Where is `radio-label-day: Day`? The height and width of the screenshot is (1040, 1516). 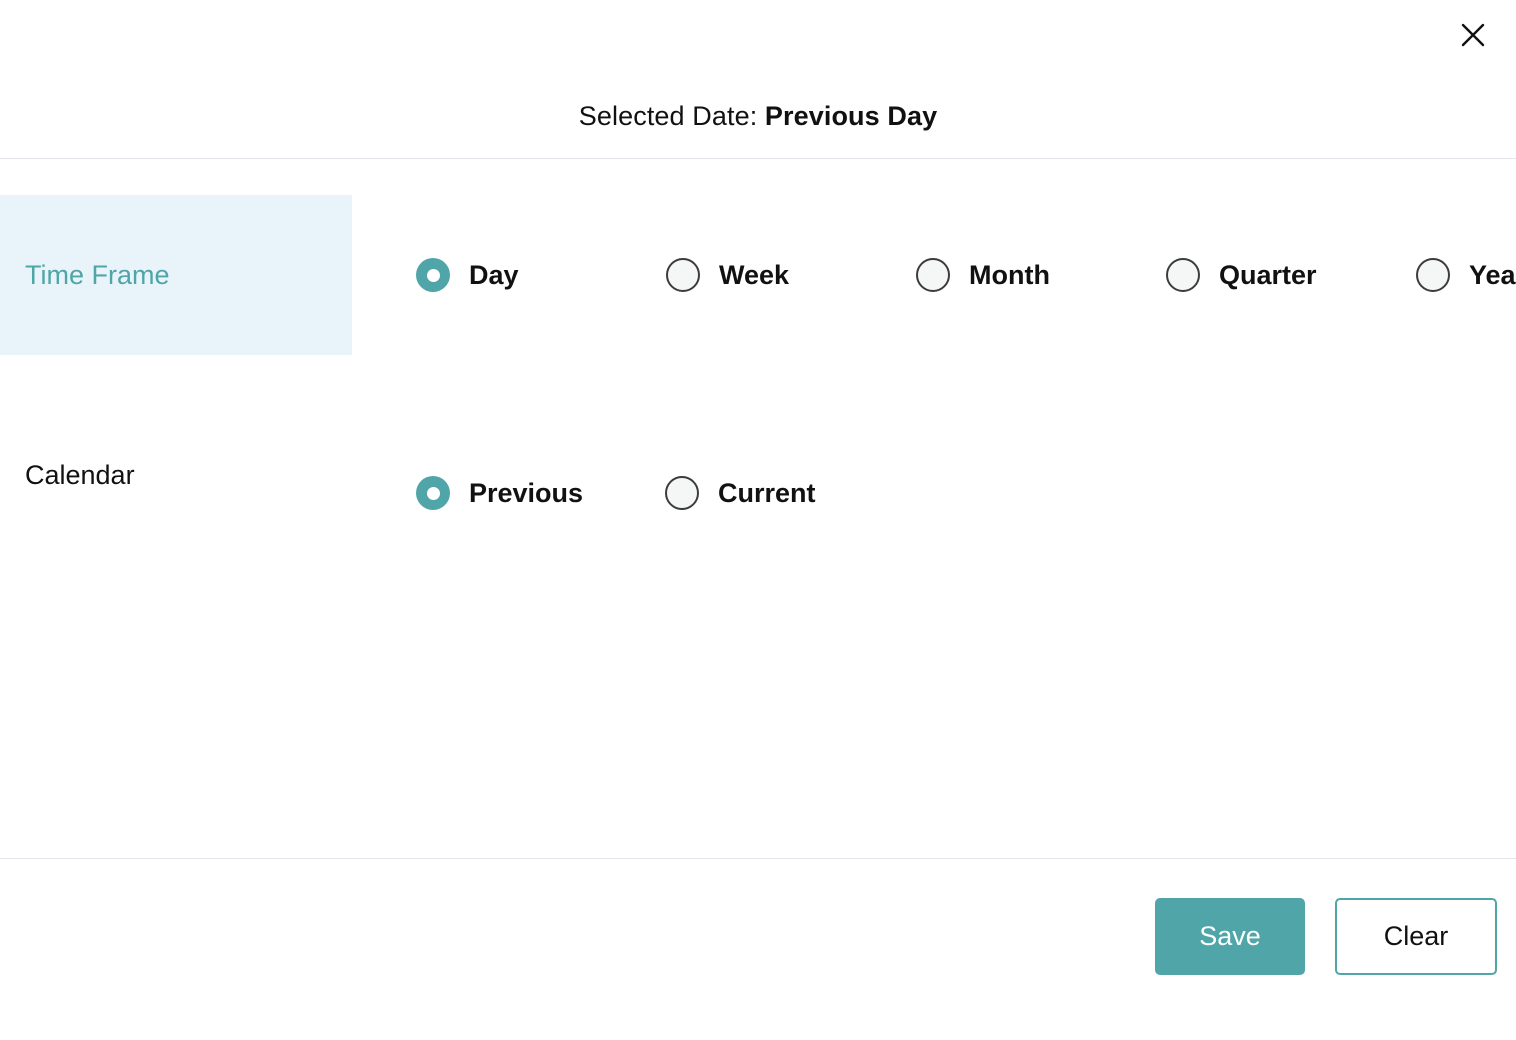 radio-label-day: Day is located at coordinates (494, 274).